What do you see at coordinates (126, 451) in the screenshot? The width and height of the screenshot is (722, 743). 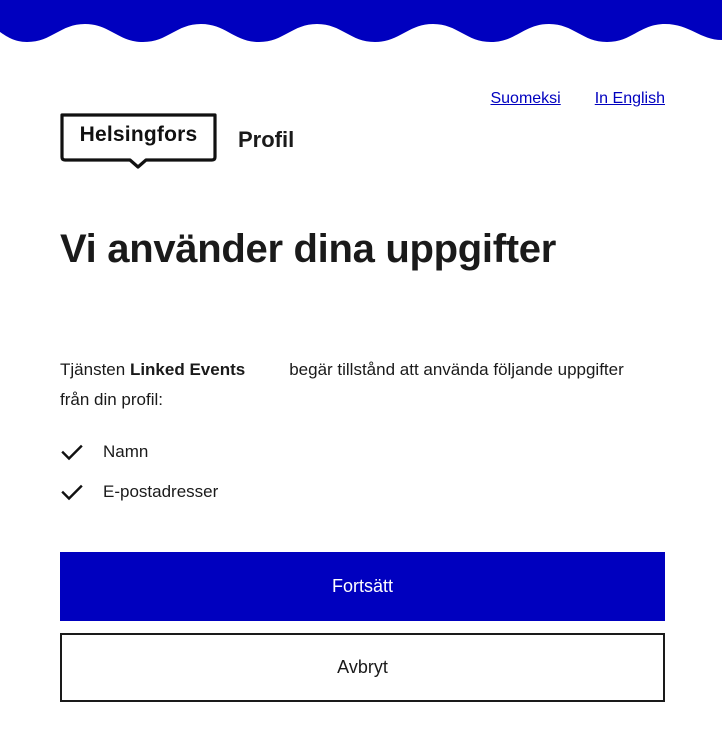 I see `permission-label: Namn` at bounding box center [126, 451].